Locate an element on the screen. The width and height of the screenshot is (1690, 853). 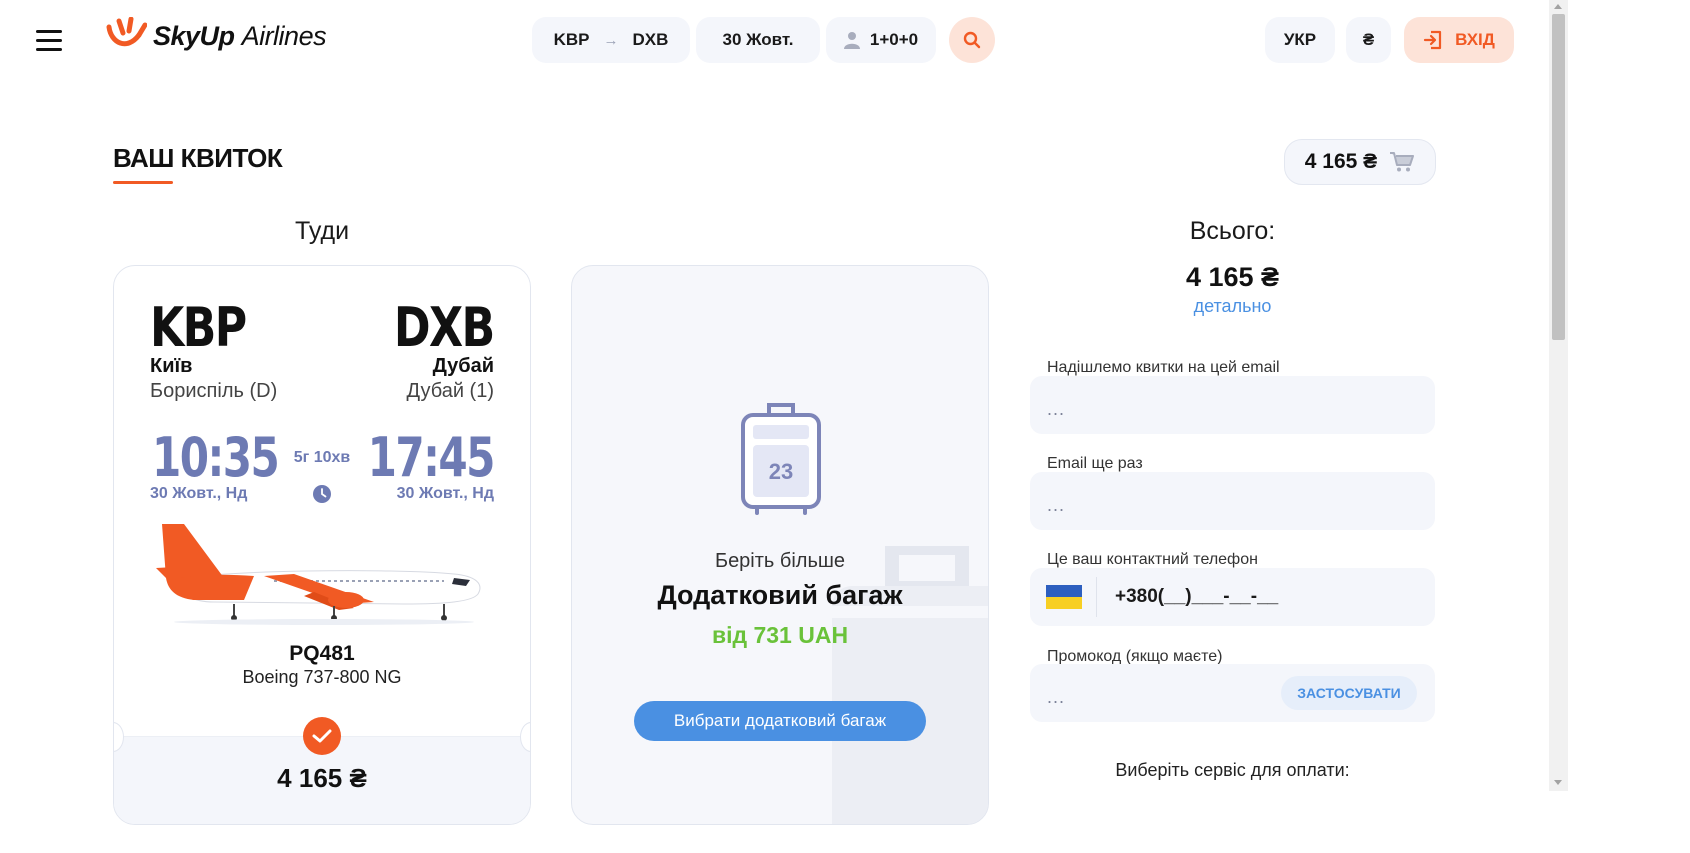
cart-icon is located at coordinates (1402, 162).